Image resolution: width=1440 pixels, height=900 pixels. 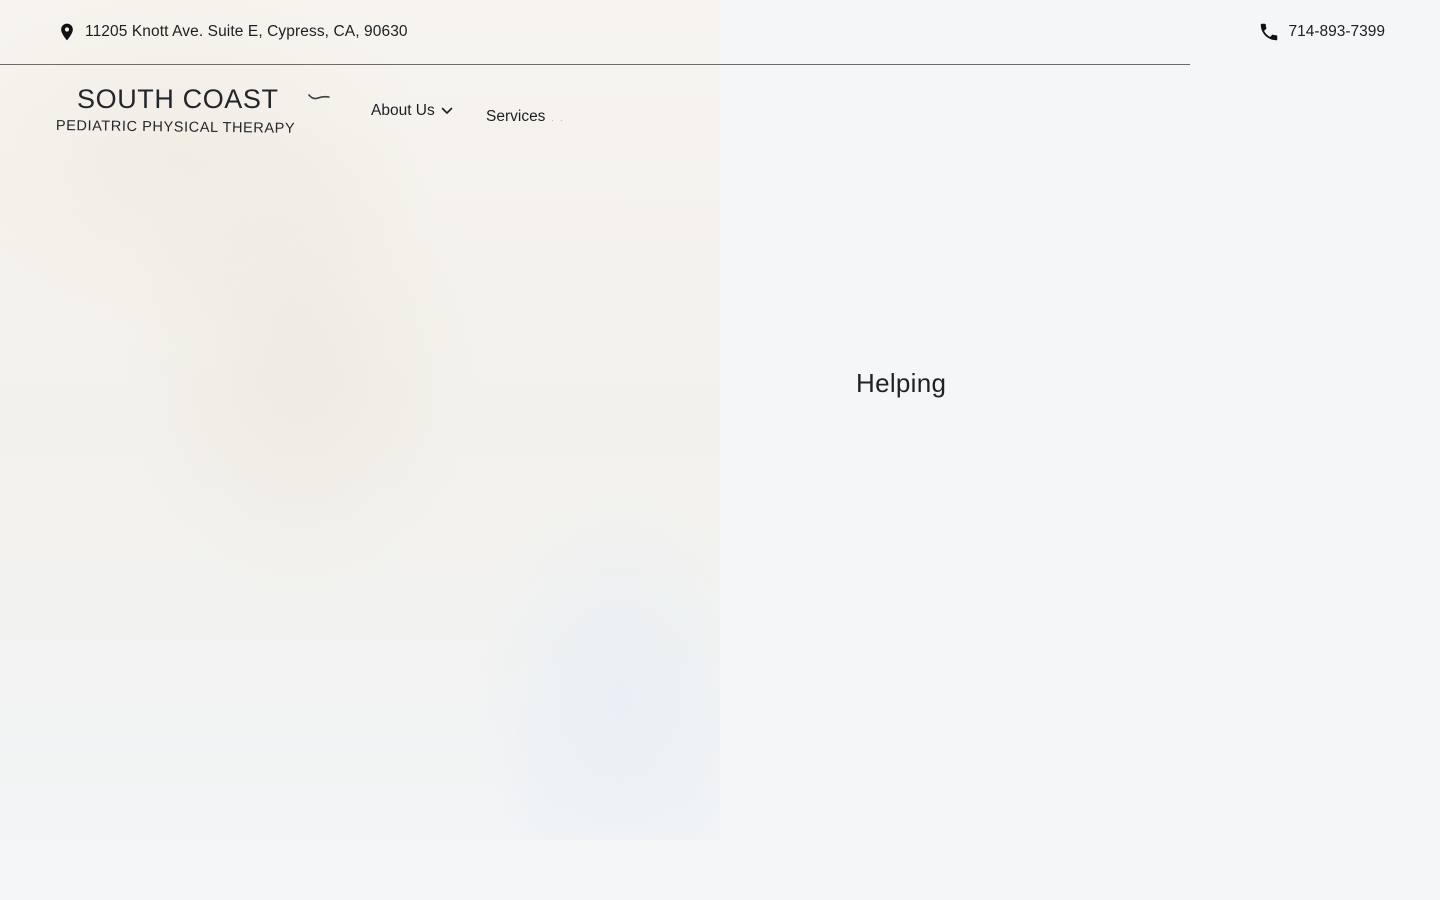 What do you see at coordinates (901, 383) in the screenshot?
I see `hero-heading: Helping` at bounding box center [901, 383].